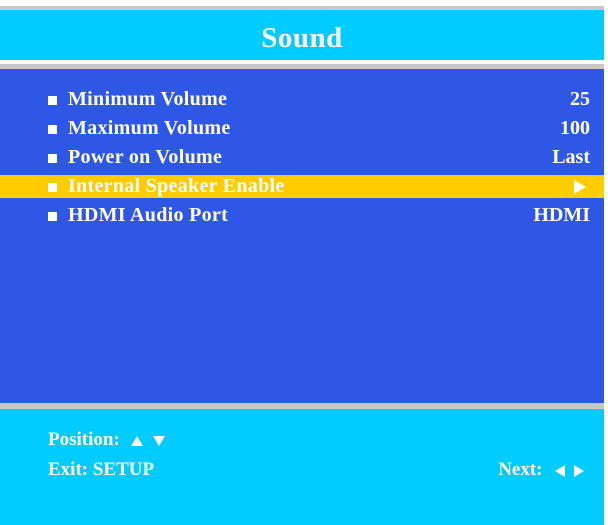  I want to click on title-bar: Sound, so click(302, 33).